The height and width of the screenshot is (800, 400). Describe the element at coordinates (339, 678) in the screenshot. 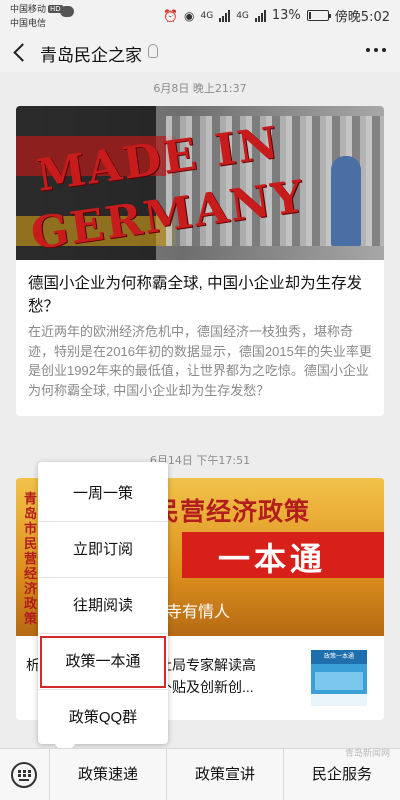

I see `sub-article-thumbnail: 政策一本通` at that location.